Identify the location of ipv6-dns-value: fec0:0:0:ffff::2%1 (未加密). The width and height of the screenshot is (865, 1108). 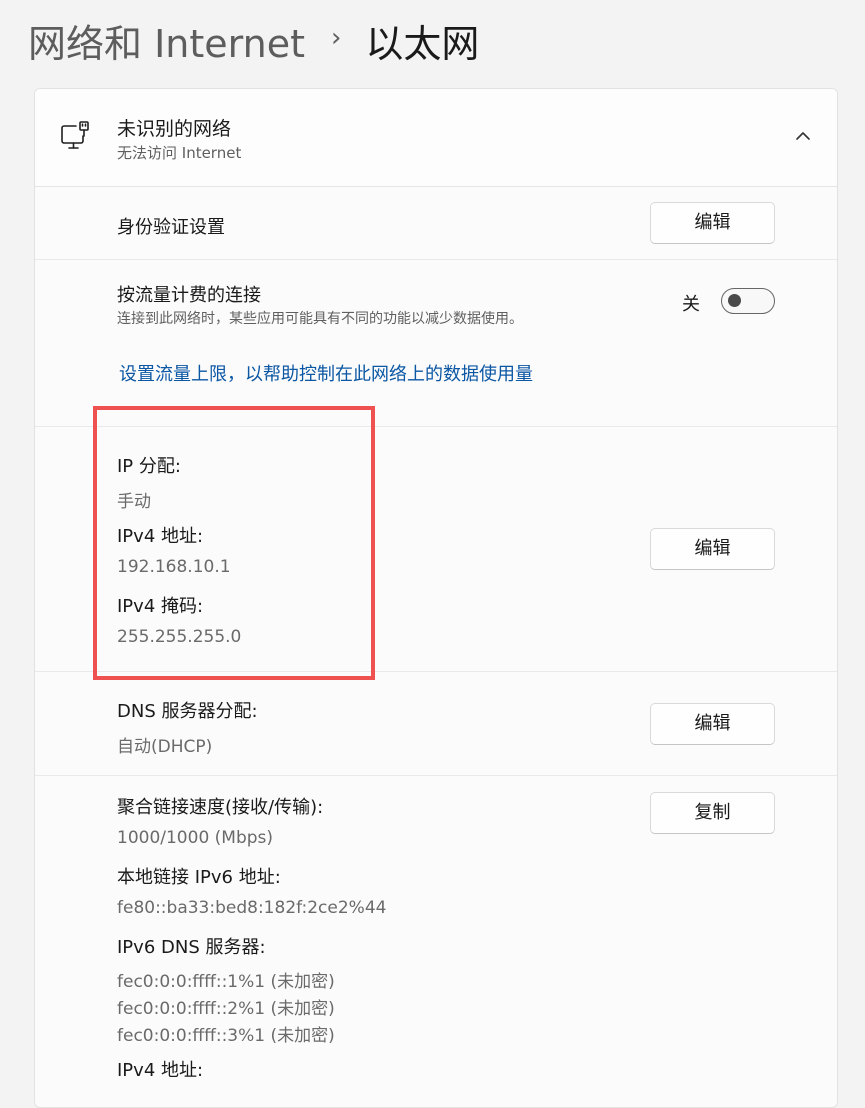
(226, 1009).